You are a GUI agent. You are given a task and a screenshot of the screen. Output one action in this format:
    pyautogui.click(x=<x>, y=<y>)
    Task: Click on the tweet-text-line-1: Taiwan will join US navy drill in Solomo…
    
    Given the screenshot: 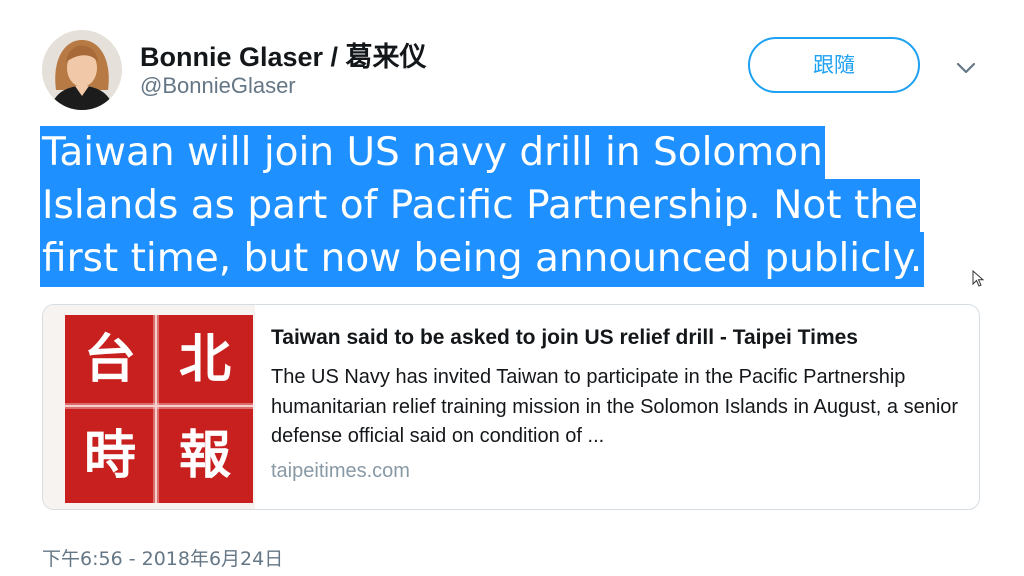 What is the action you would take?
    pyautogui.click(x=432, y=153)
    